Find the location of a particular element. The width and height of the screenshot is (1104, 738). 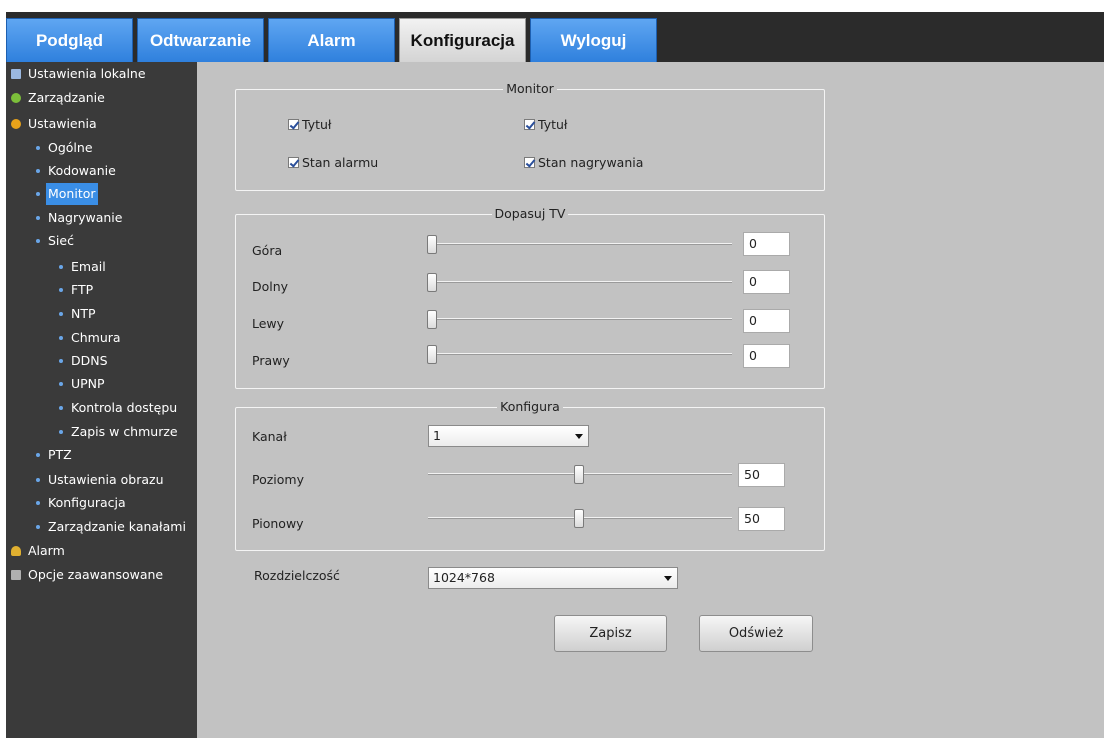

sidebar-item-konfiguracja: Konfiguracja is located at coordinates (82, 503).